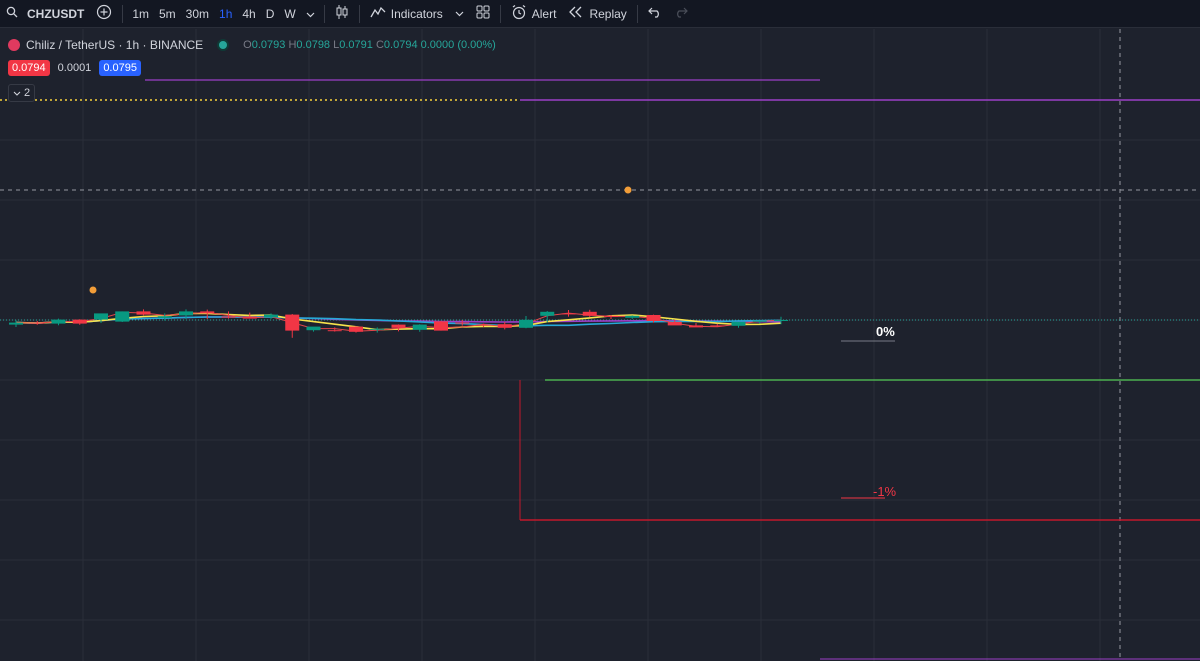 This screenshot has height=661, width=1200. What do you see at coordinates (120, 68) in the screenshot?
I see `buy-price-button: 0.0795` at bounding box center [120, 68].